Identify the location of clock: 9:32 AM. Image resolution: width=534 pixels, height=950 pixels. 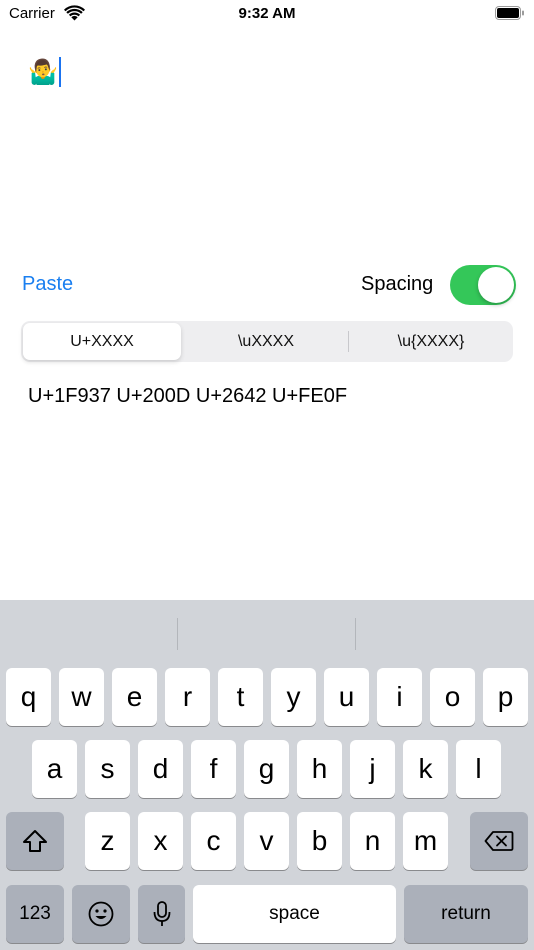
(267, 13).